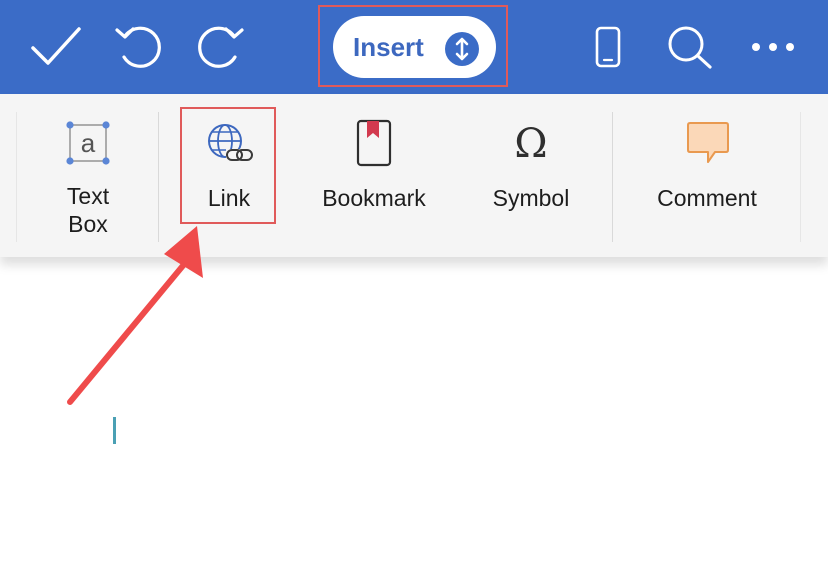 The image size is (828, 571). Describe the element at coordinates (228, 165) in the screenshot. I see `link-highlight-box` at that location.